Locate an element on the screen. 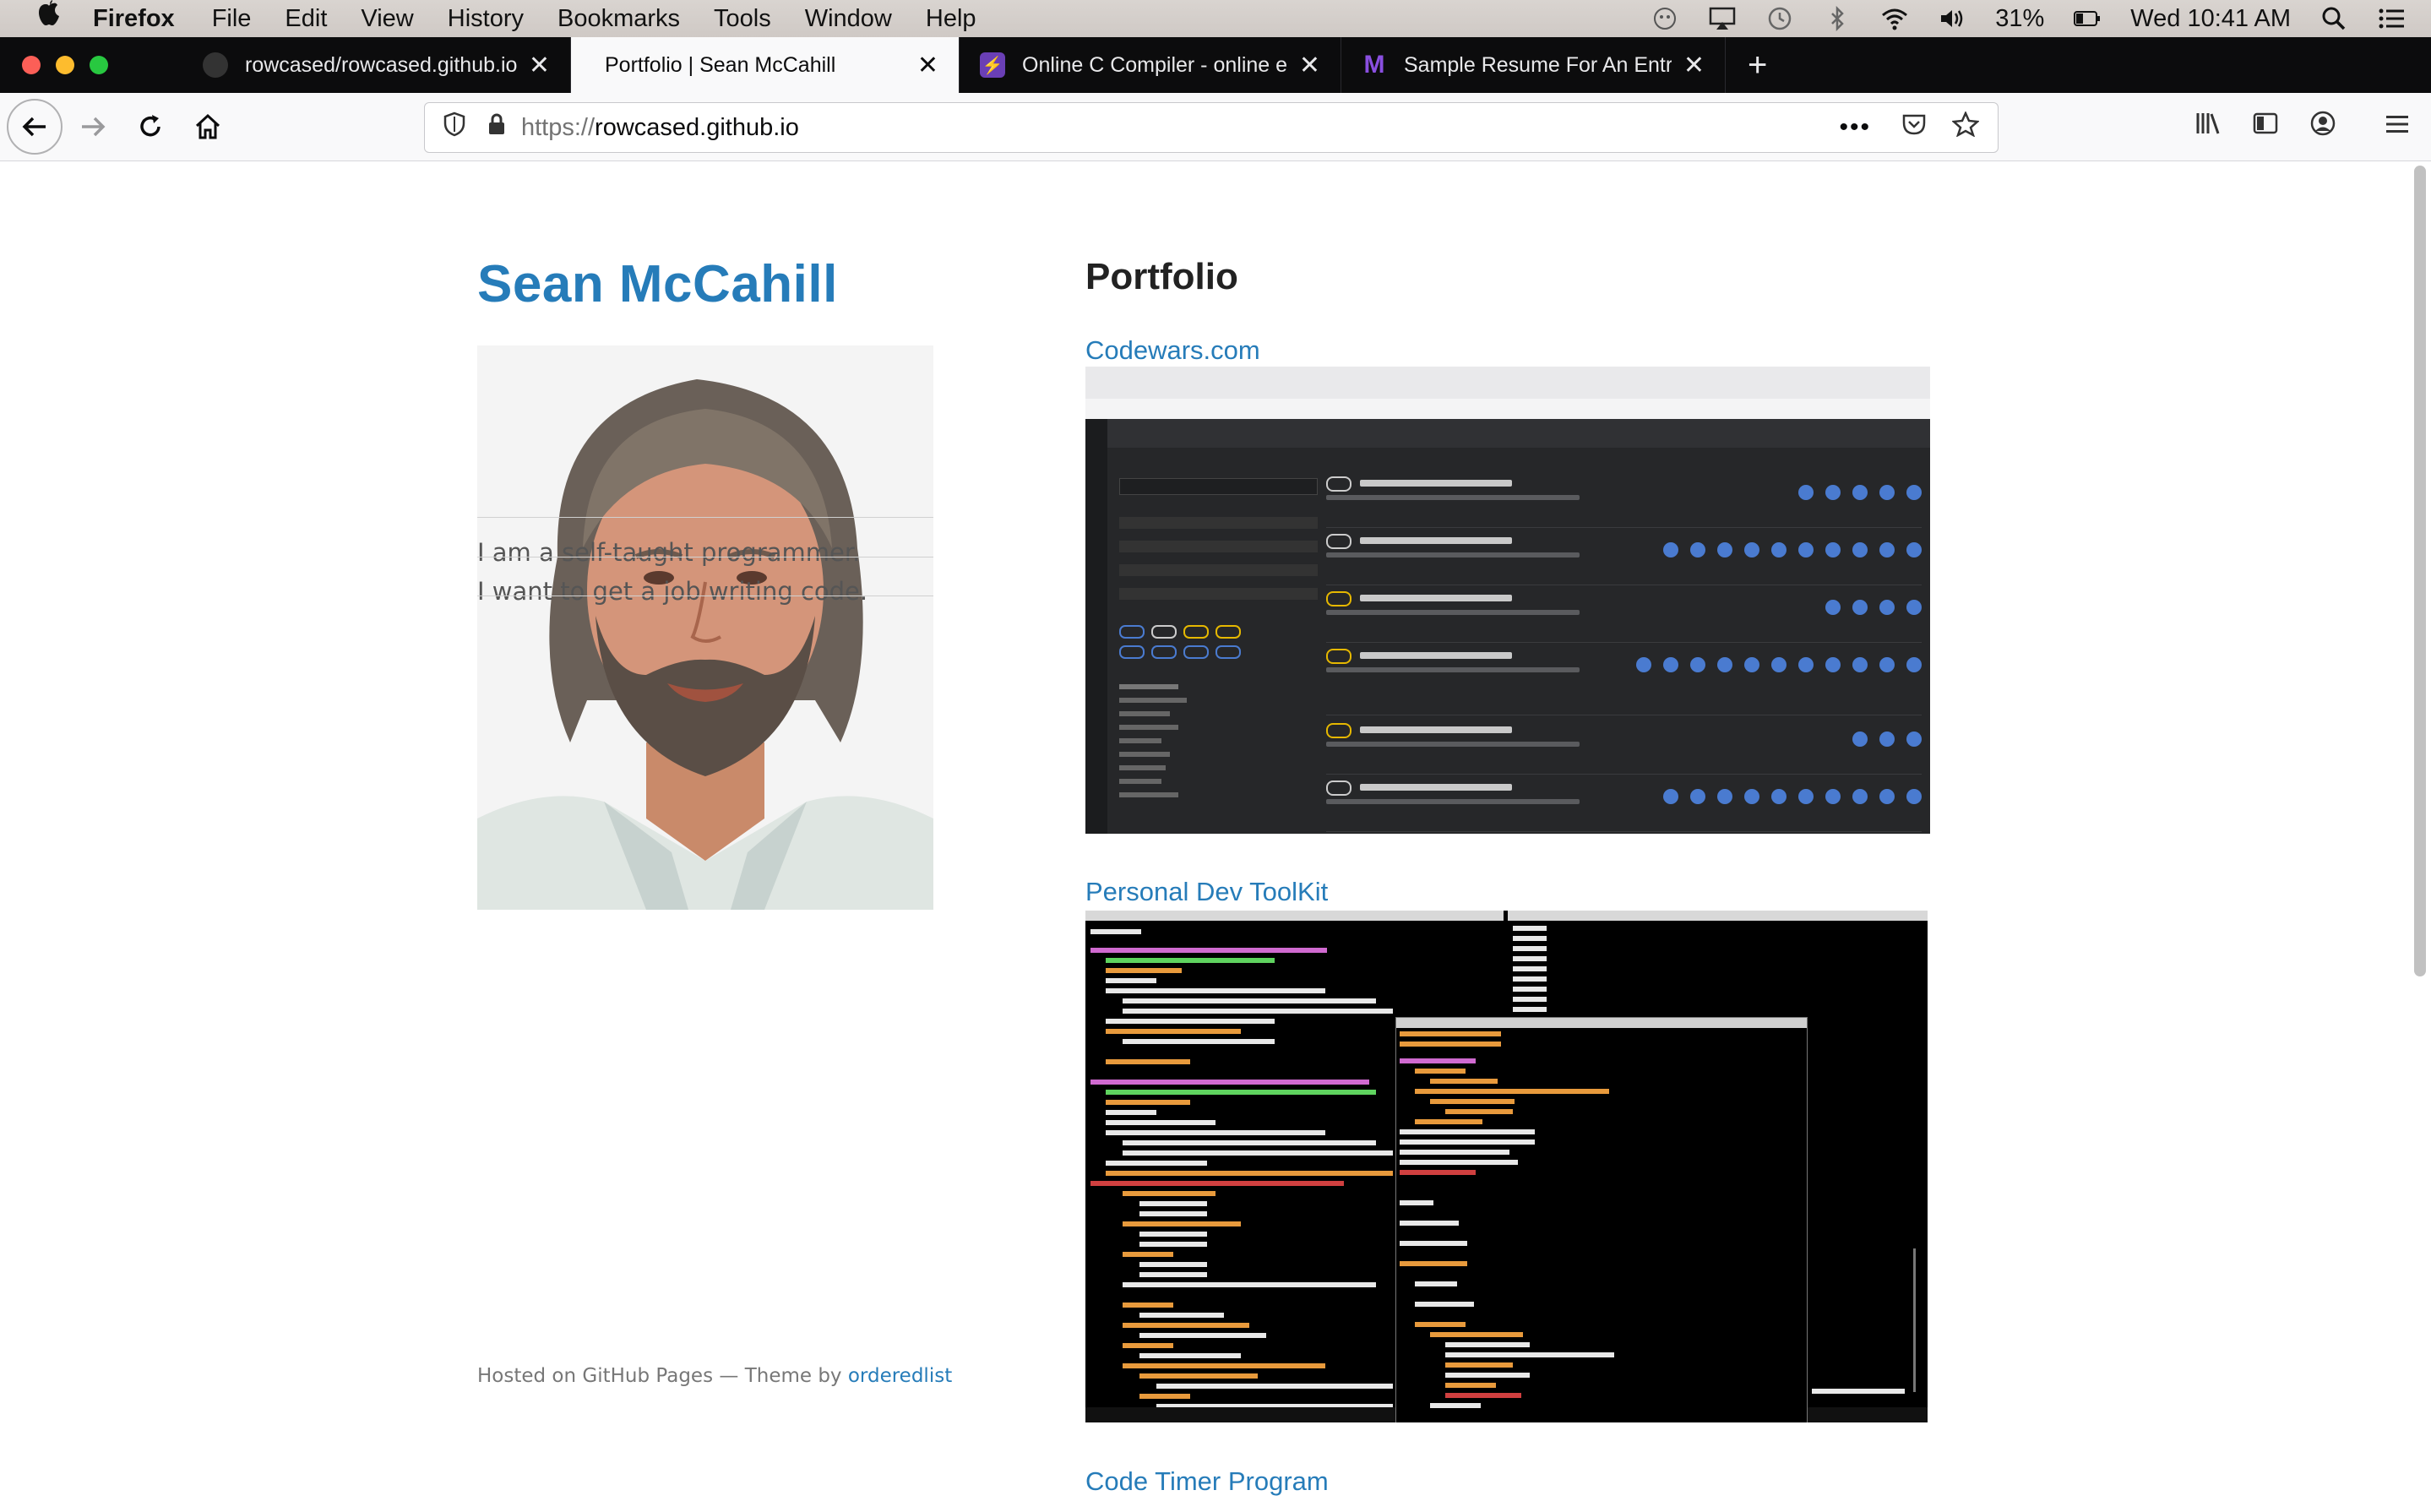 The image size is (2431, 1512). site-title: Sean McCahill is located at coordinates (657, 284).